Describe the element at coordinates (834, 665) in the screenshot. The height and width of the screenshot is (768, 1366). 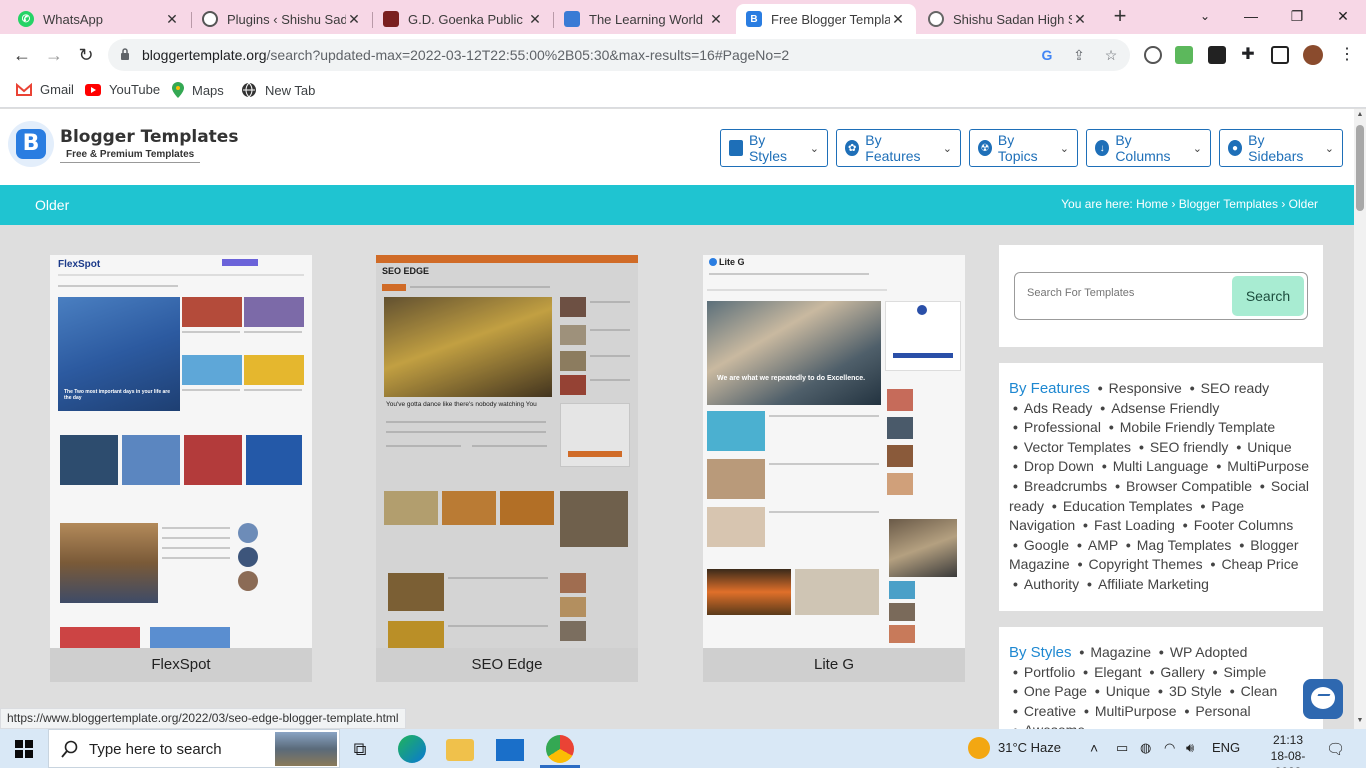
I see `template-name: Lite G` at that location.